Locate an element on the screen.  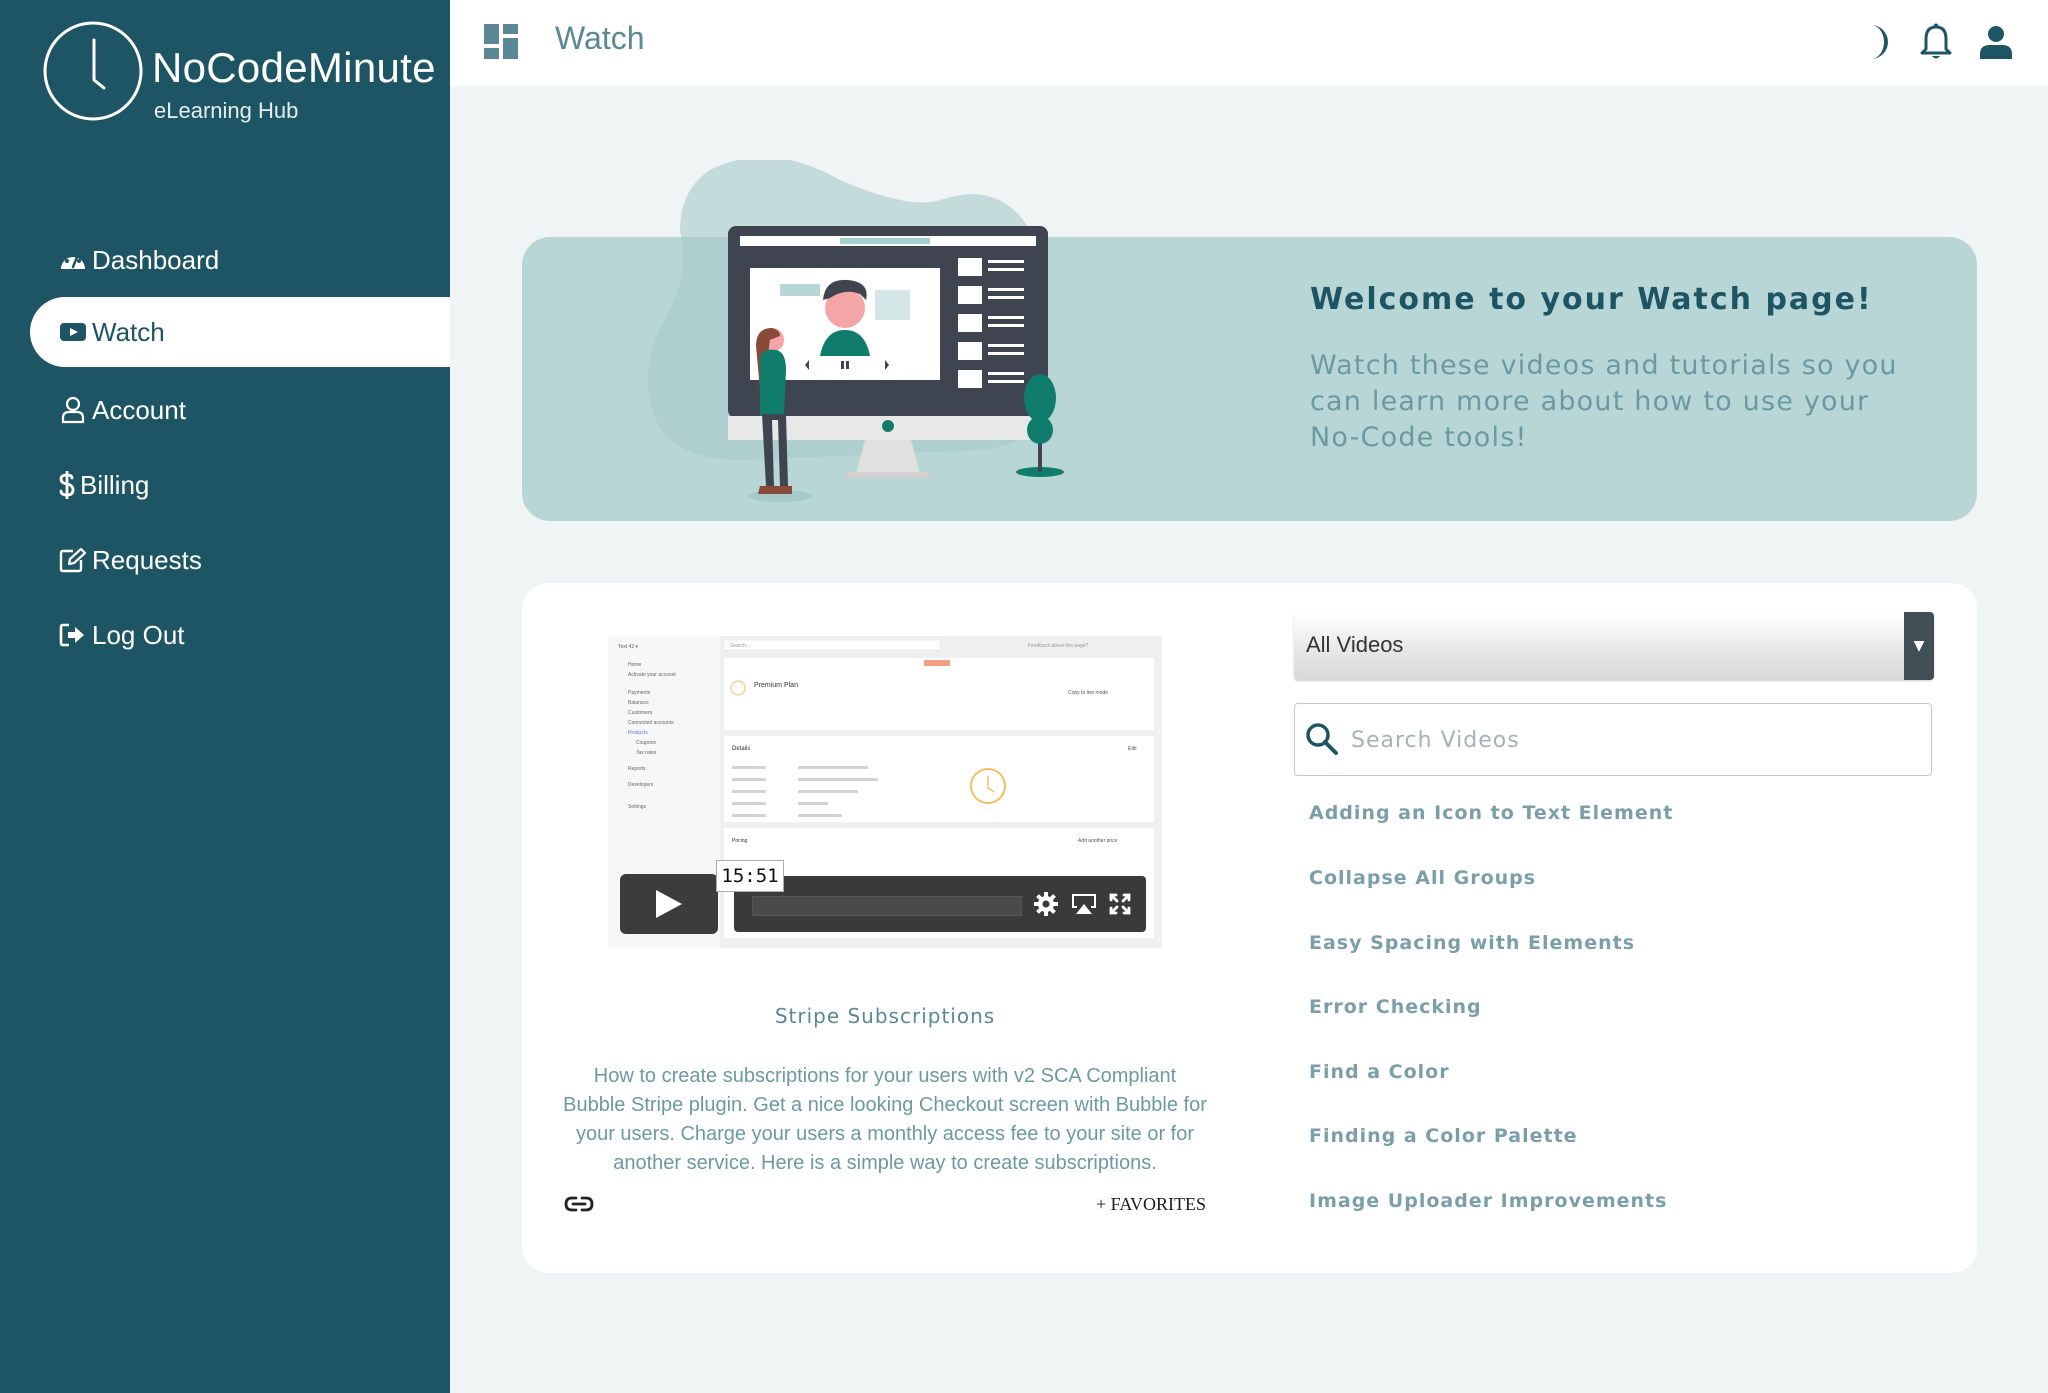
sidebar-item-requests: Requests is located at coordinates (253, 560).